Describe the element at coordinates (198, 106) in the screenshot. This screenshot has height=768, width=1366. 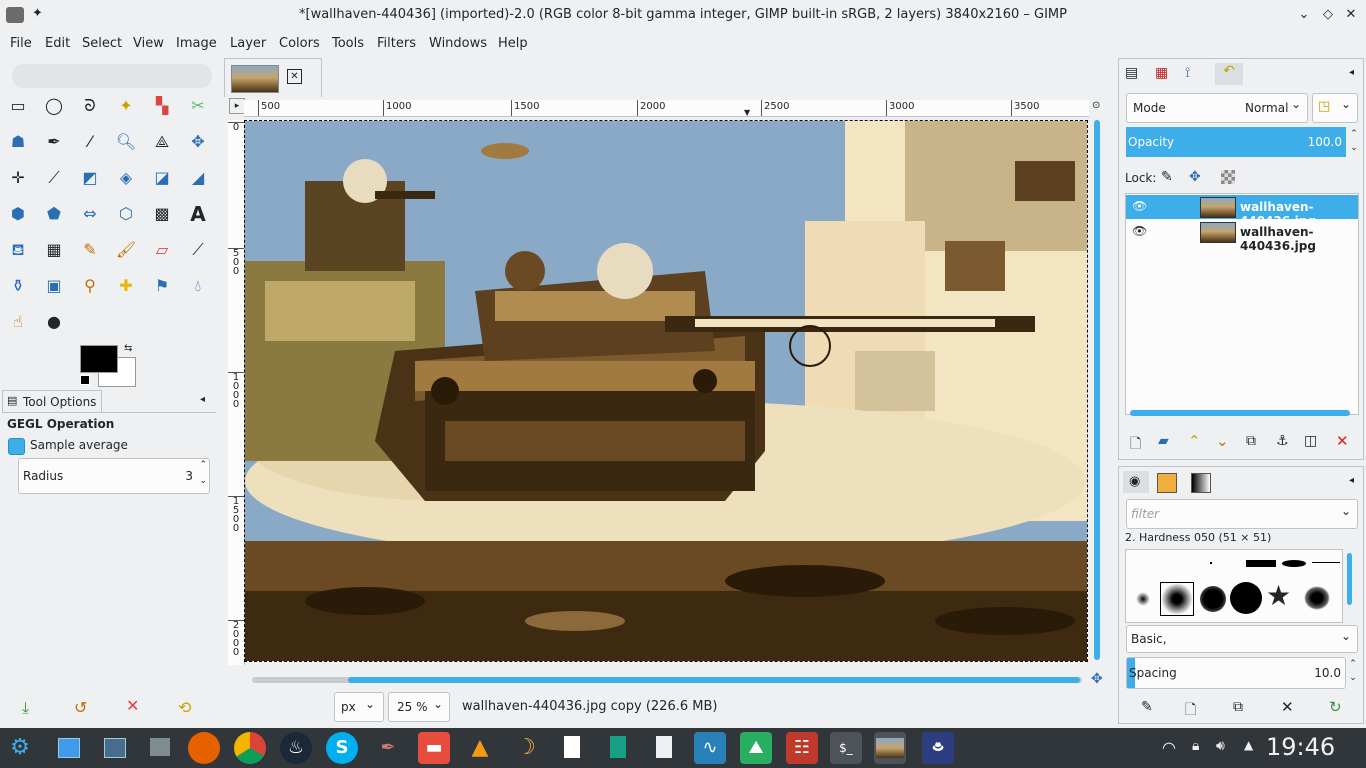
I see `scissors-icon: ✂` at that location.